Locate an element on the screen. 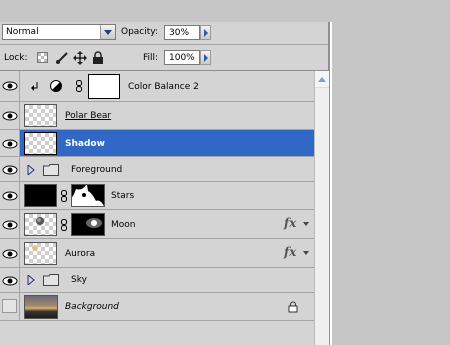 The height and width of the screenshot is (345, 450). lock-transparent-pixels-icon is located at coordinates (42, 57).